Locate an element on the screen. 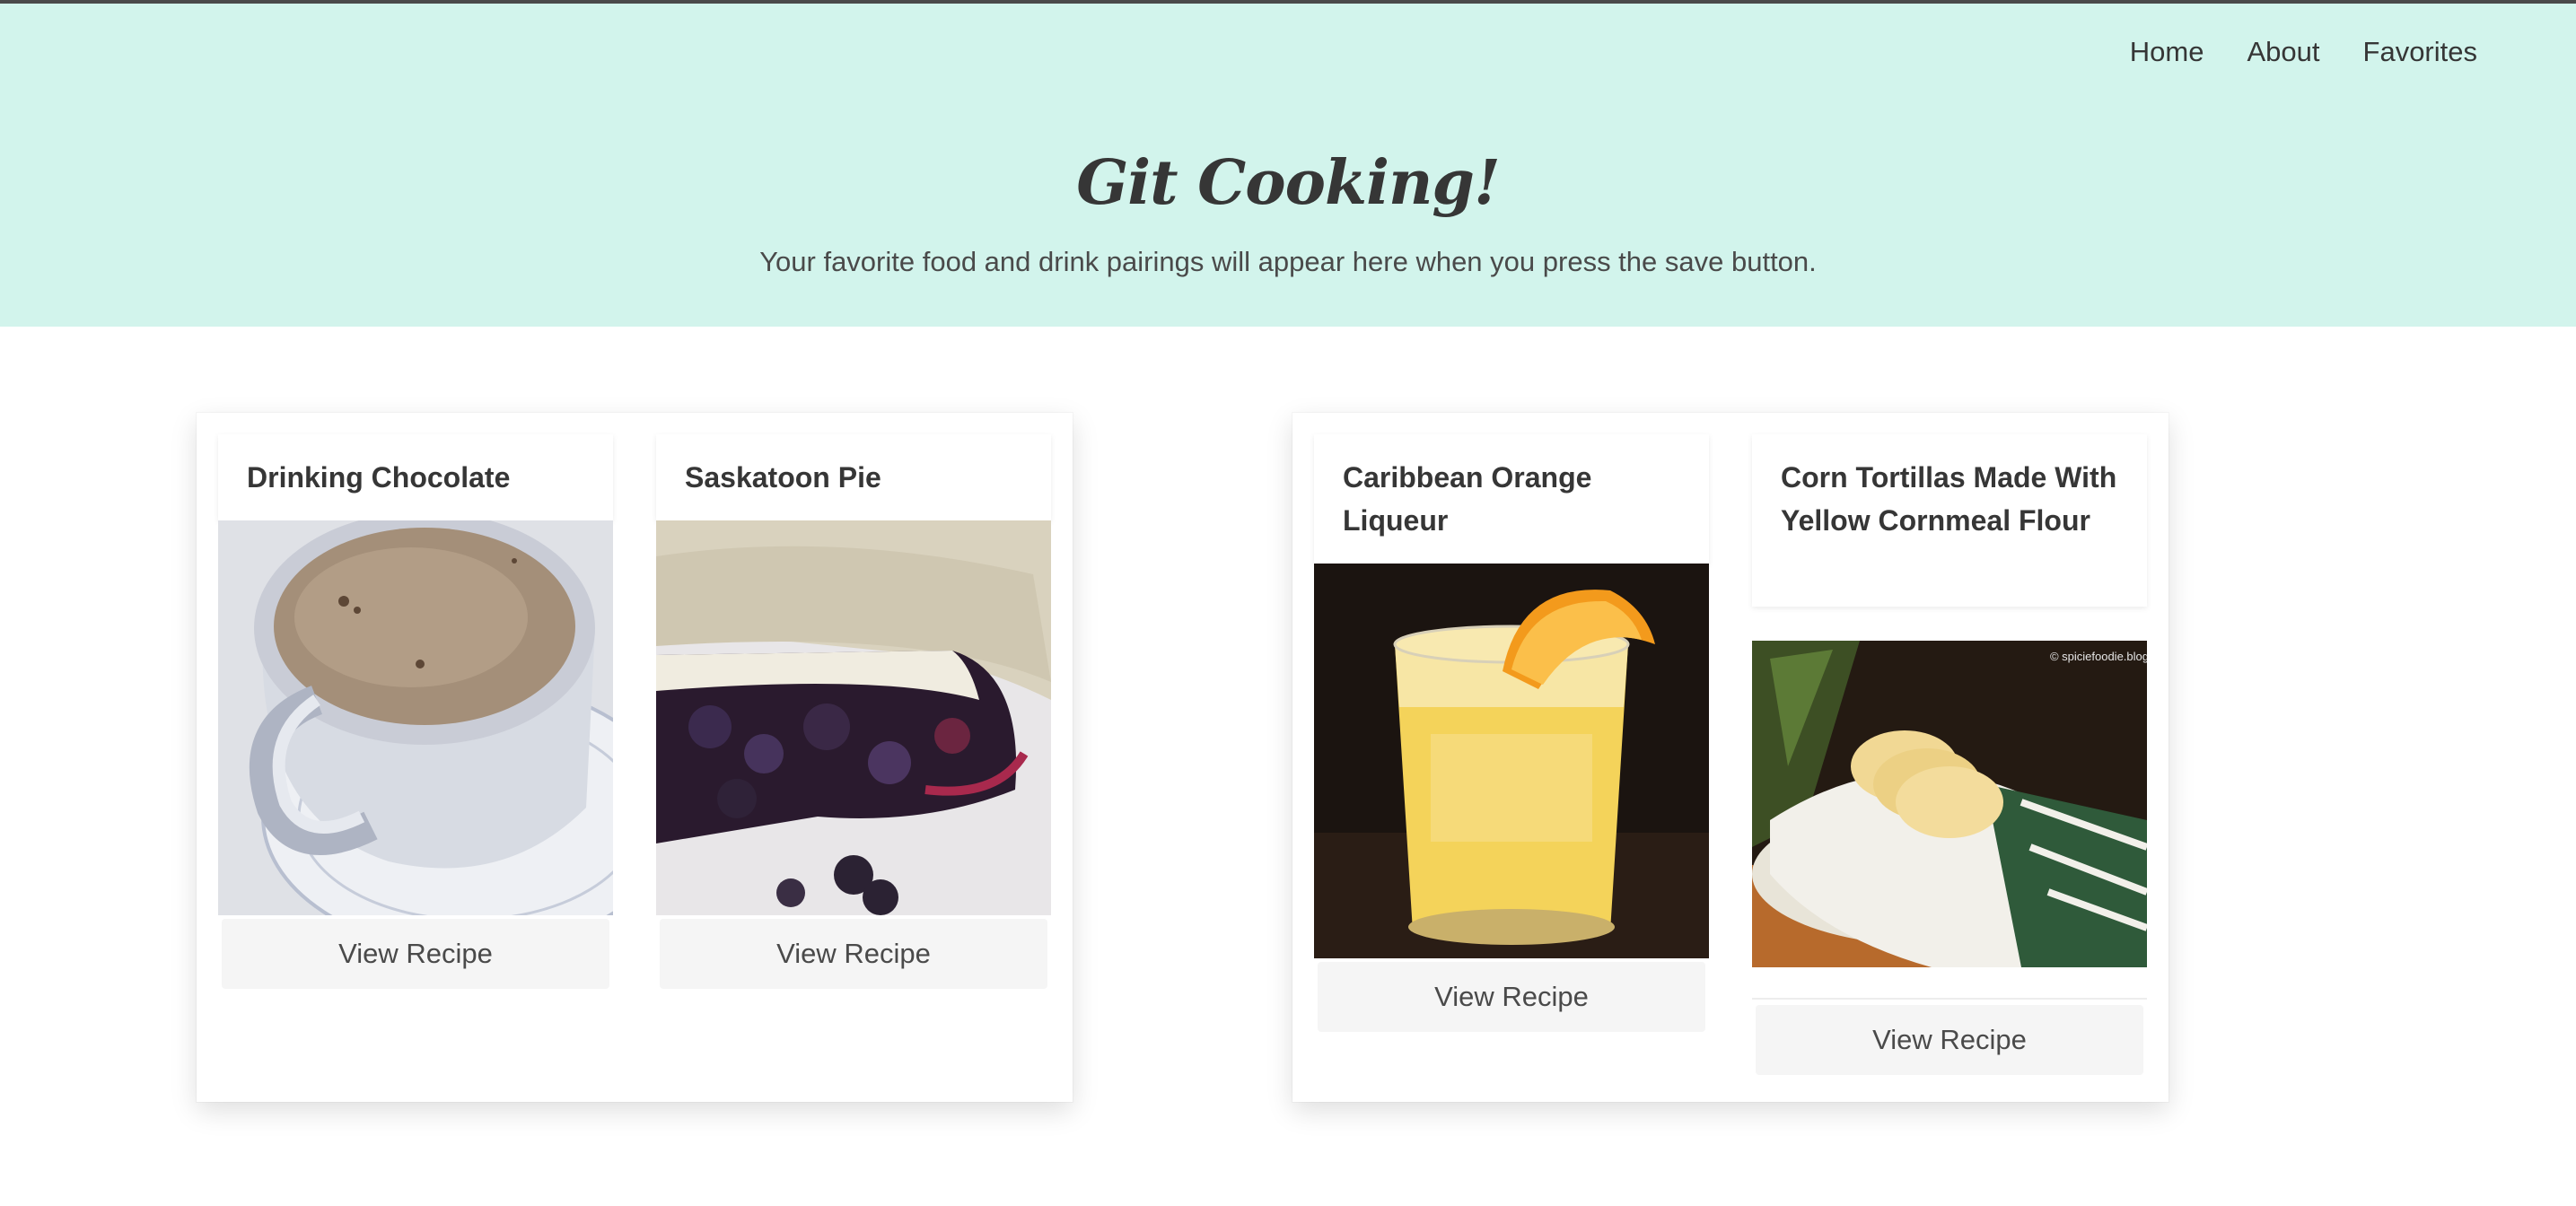  orange-drink-image is located at coordinates (1511, 761).